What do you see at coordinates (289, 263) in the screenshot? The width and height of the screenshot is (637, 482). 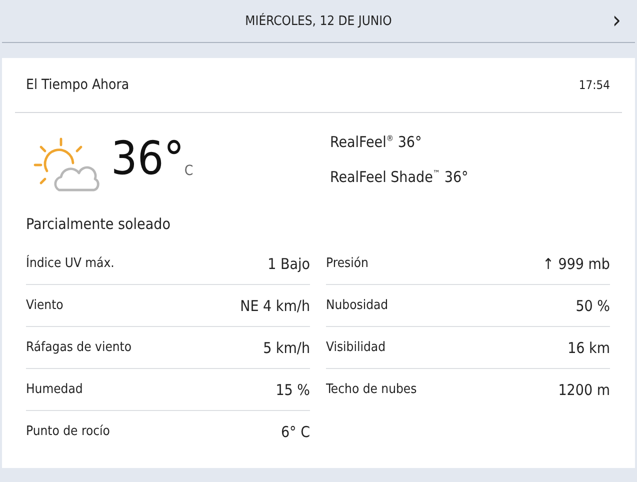 I see `detail-value: 1 Bajo` at bounding box center [289, 263].